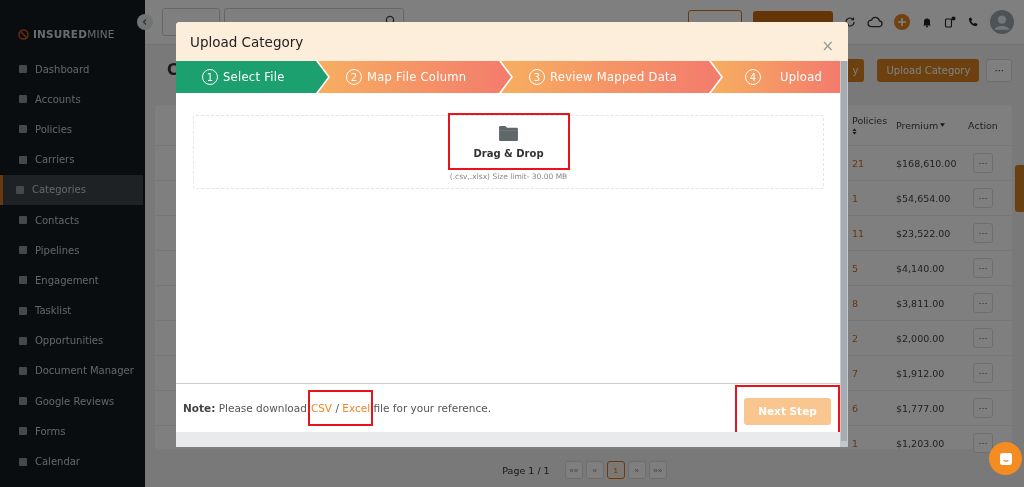  Describe the element at coordinates (801, 77) in the screenshot. I see `step-label: Upload` at that location.